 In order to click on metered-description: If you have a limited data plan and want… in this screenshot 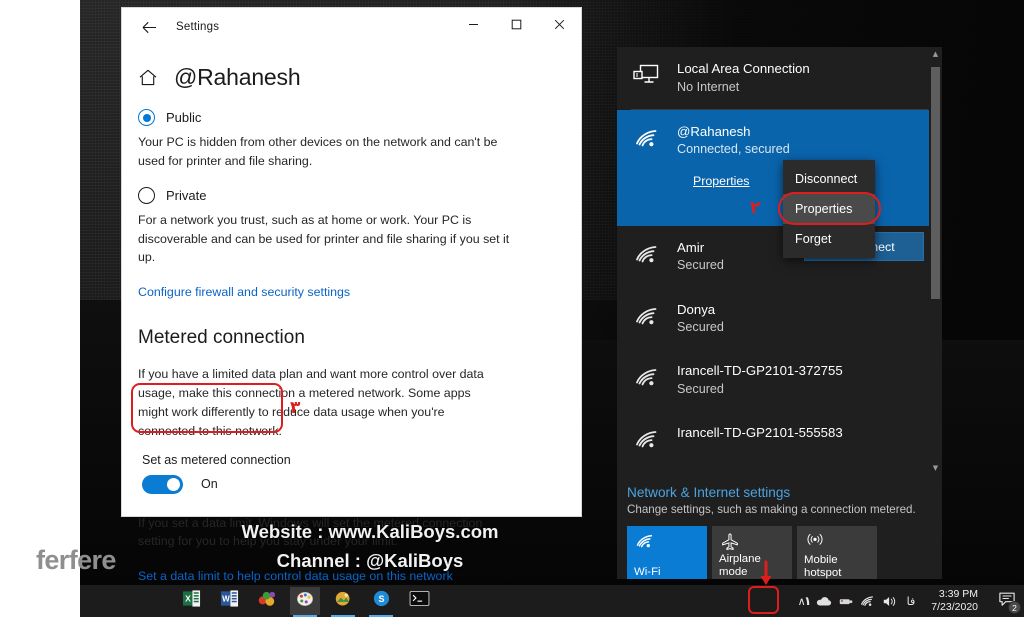, I will do `click(311, 402)`.